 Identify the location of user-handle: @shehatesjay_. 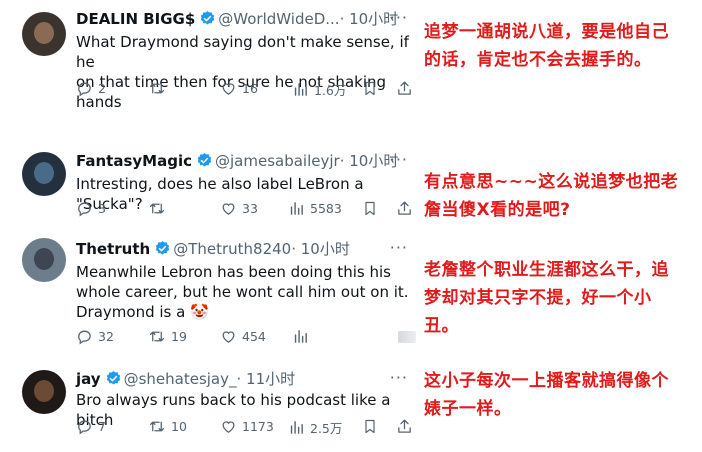
(180, 379).